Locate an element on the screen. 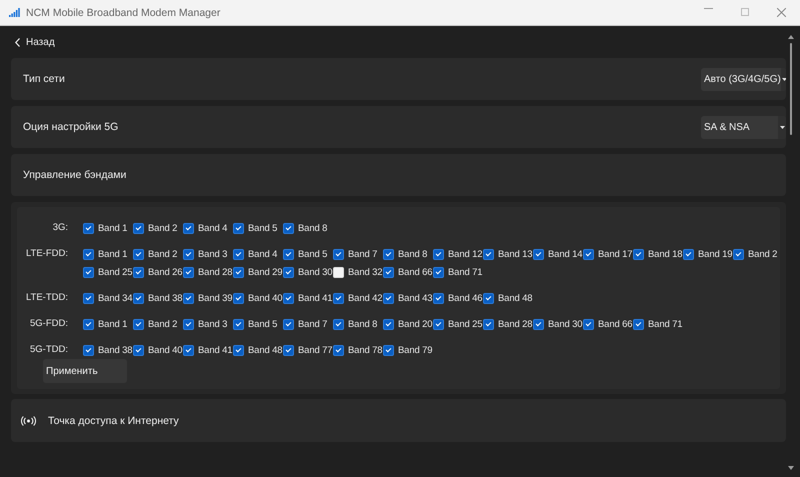 This screenshot has width=800, height=477. dropdown: SA & NSA is located at coordinates (743, 127).